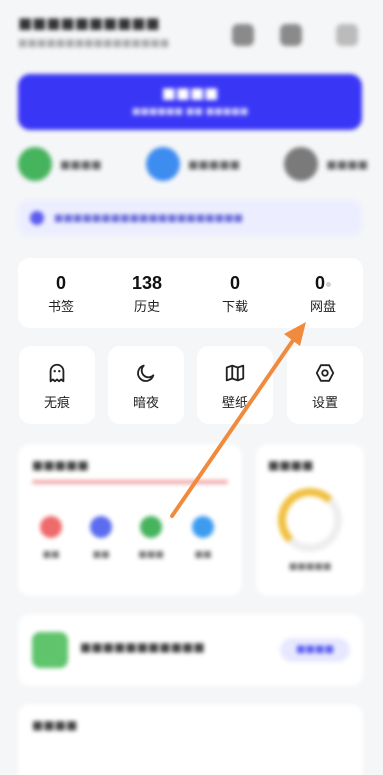  I want to click on login-button-sub-blurred: ■■■■■■ ■■ ■■■■■, so click(190, 112).